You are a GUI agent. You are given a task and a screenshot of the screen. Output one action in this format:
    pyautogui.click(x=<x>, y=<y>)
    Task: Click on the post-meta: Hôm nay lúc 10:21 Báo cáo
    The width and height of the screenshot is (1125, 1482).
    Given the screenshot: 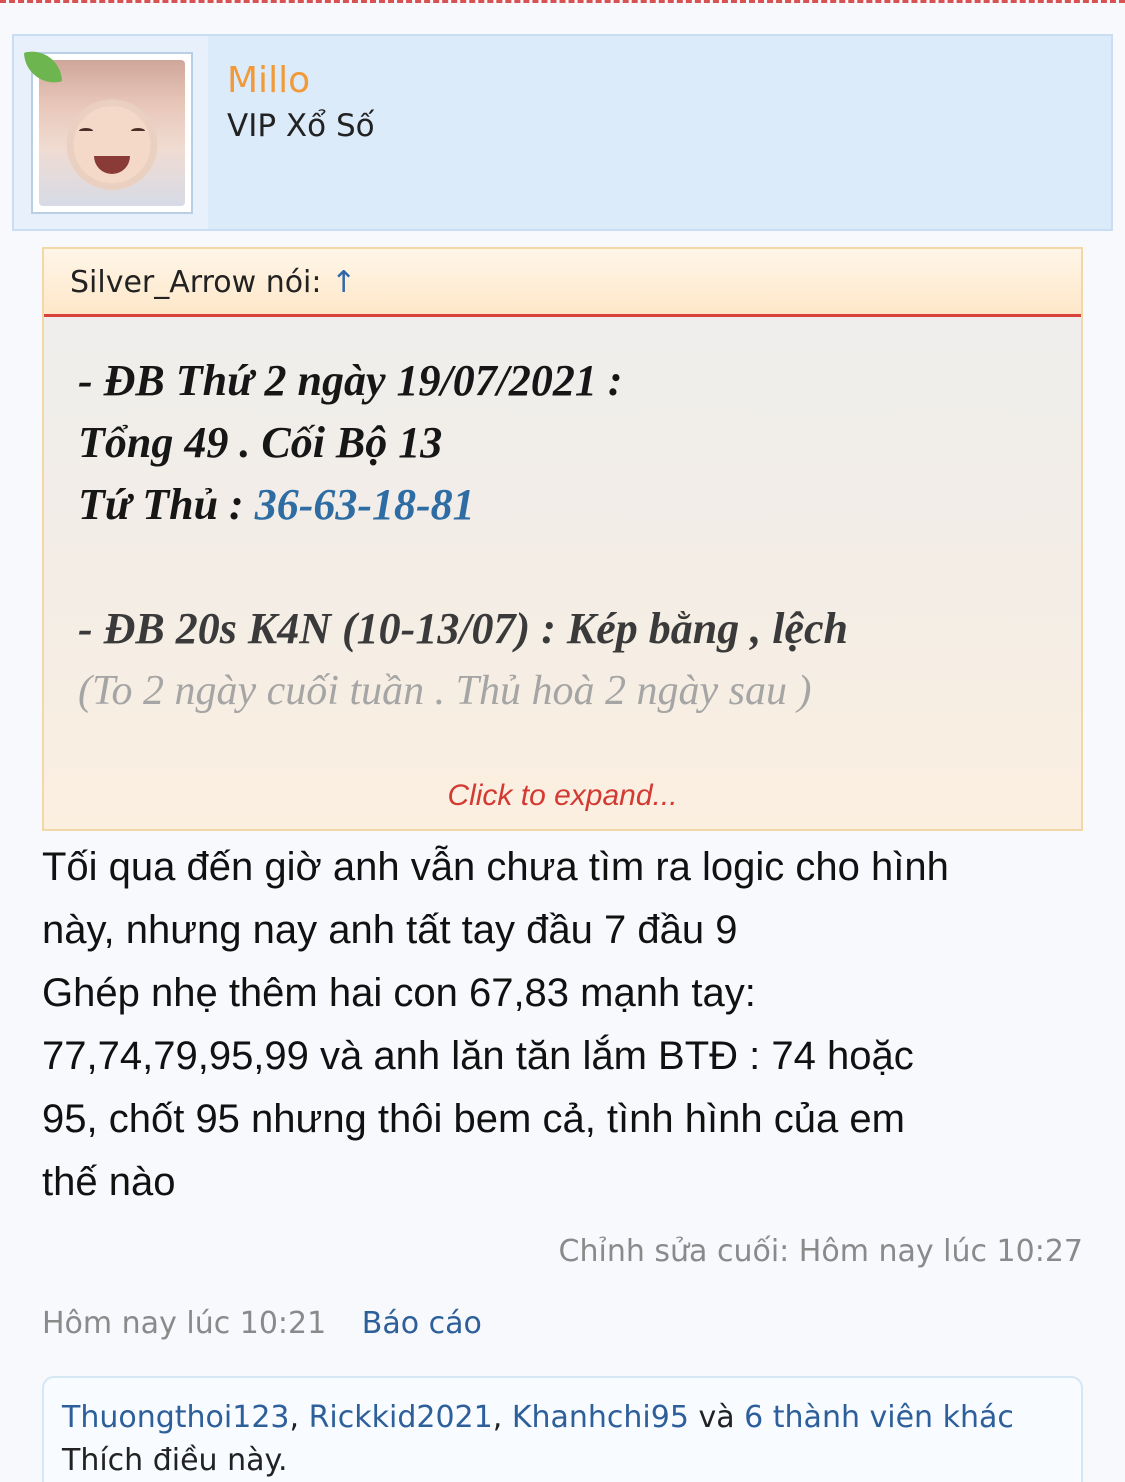 What is the action you would take?
    pyautogui.click(x=262, y=1323)
    